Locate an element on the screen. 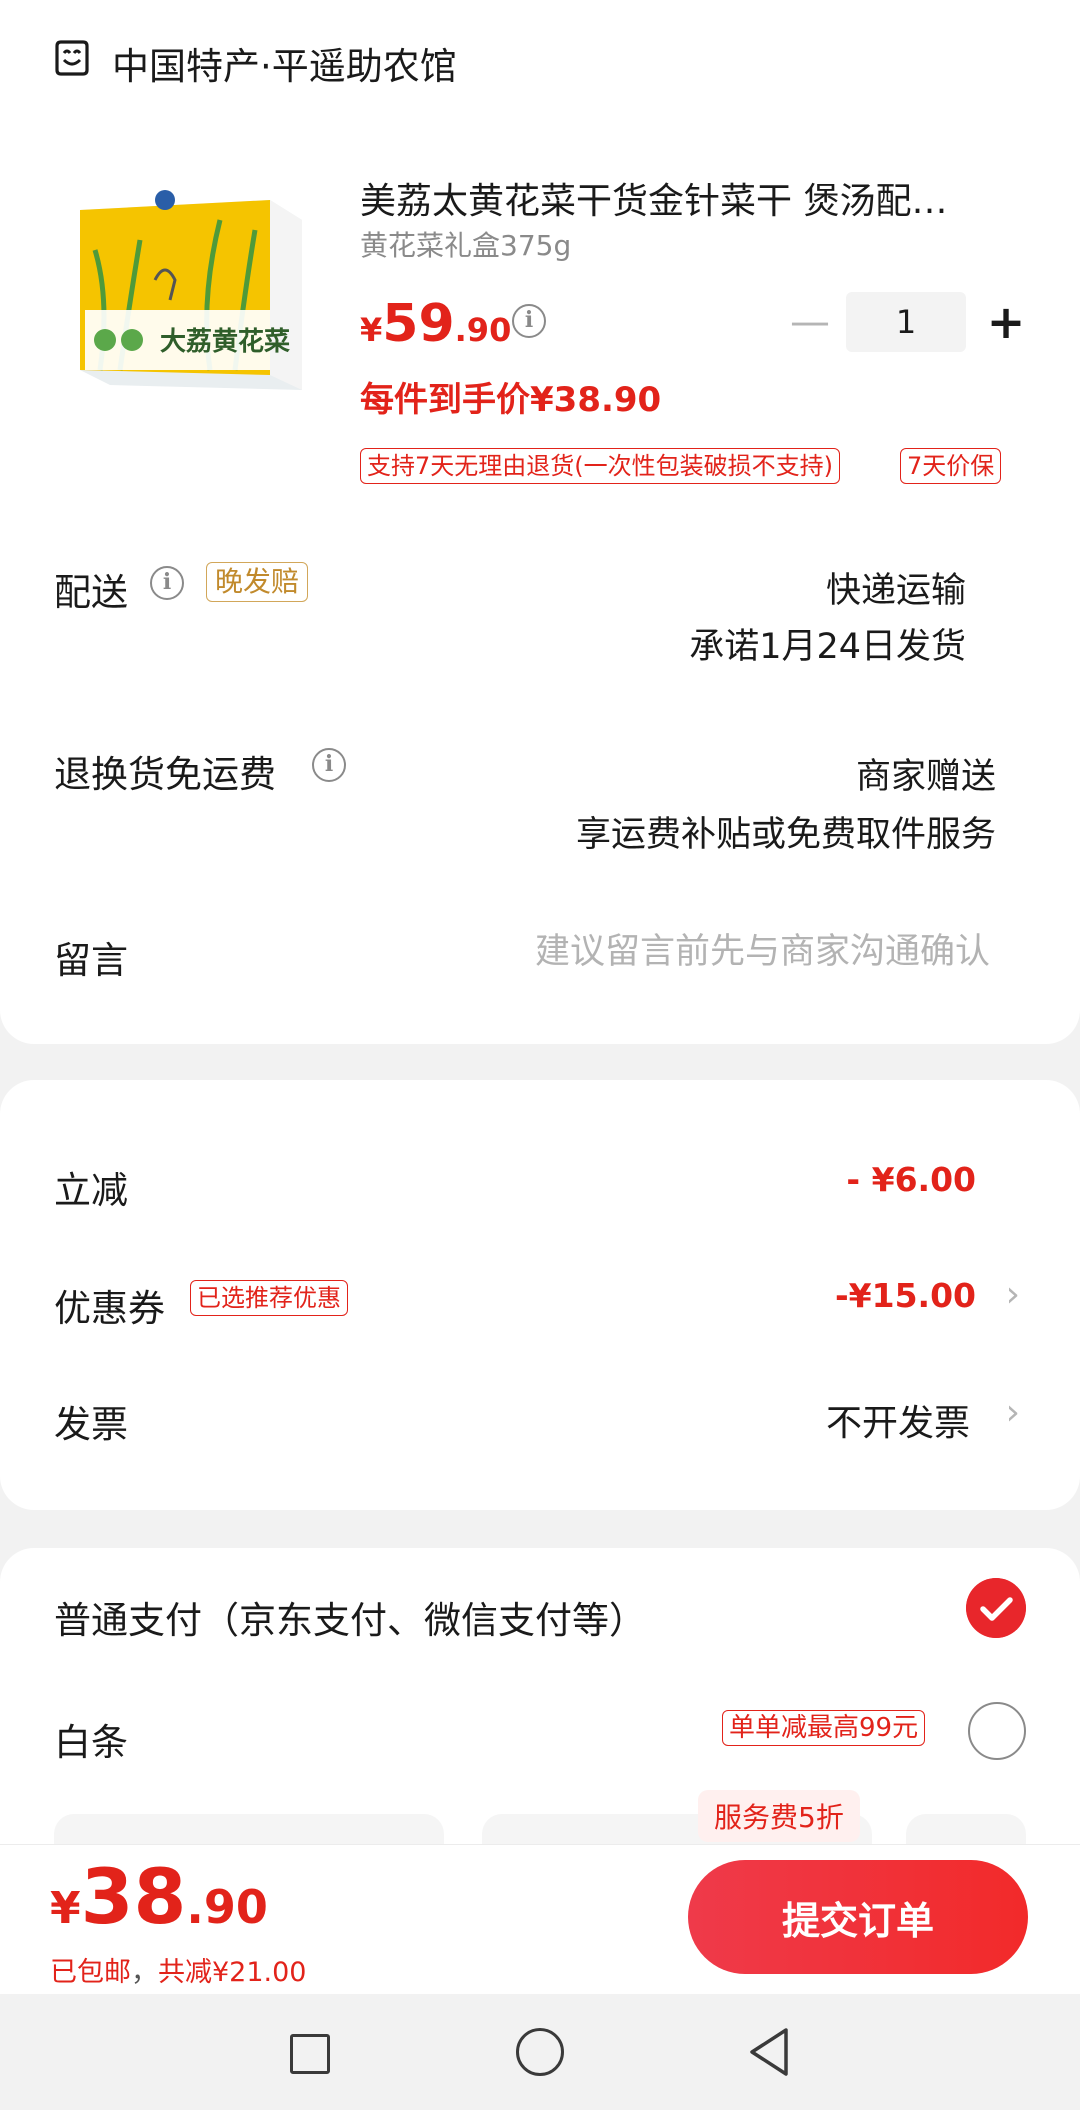 The height and width of the screenshot is (2110, 1080). coupon-recommended-tag: 已选推荐优惠 is located at coordinates (269, 1298).